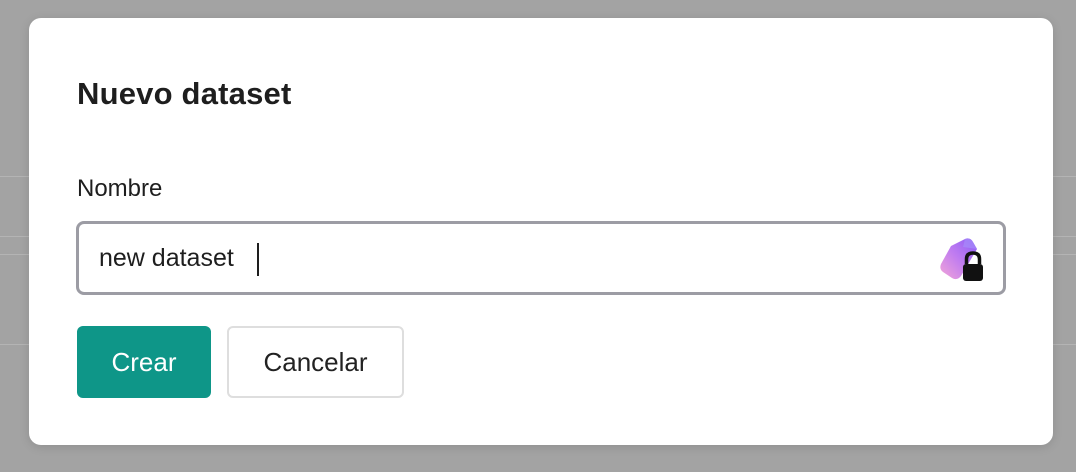  Describe the element at coordinates (120, 188) in the screenshot. I see `name-field-label: Nombre` at that location.